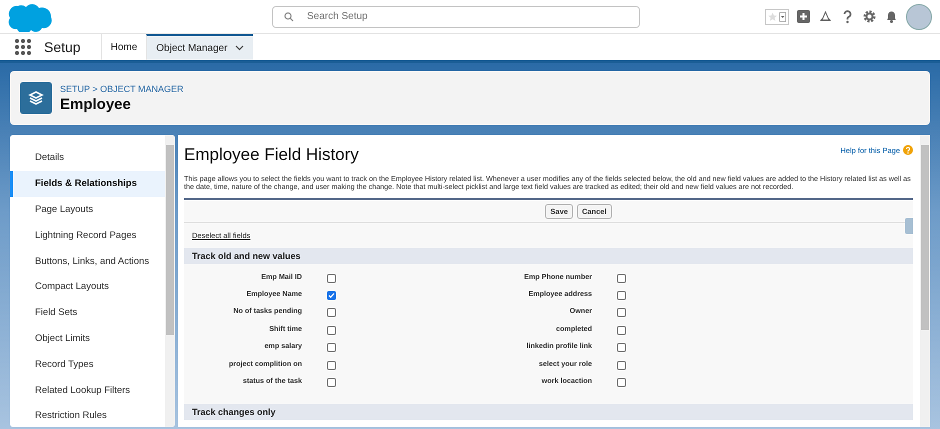  Describe the element at coordinates (62, 47) in the screenshot. I see `app-name: Setup` at that location.